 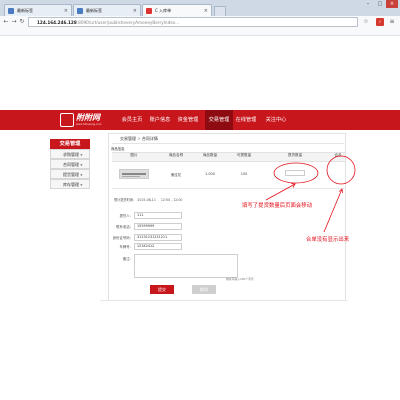 I want to click on maximize-icon: □, so click(x=380, y=4).